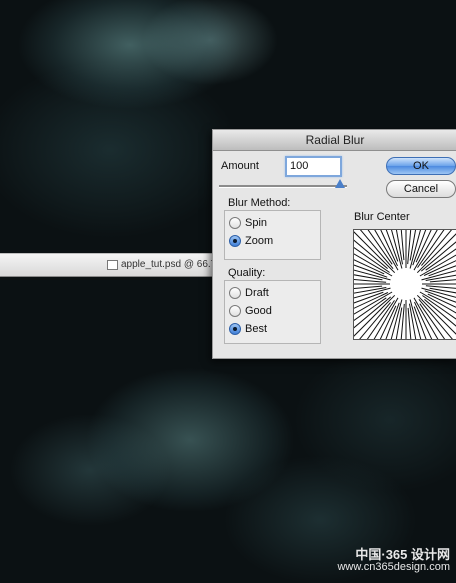 This screenshot has height=583, width=456. Describe the element at coordinates (393, 567) in the screenshot. I see `watermark-url: www.cn365design.com` at that location.